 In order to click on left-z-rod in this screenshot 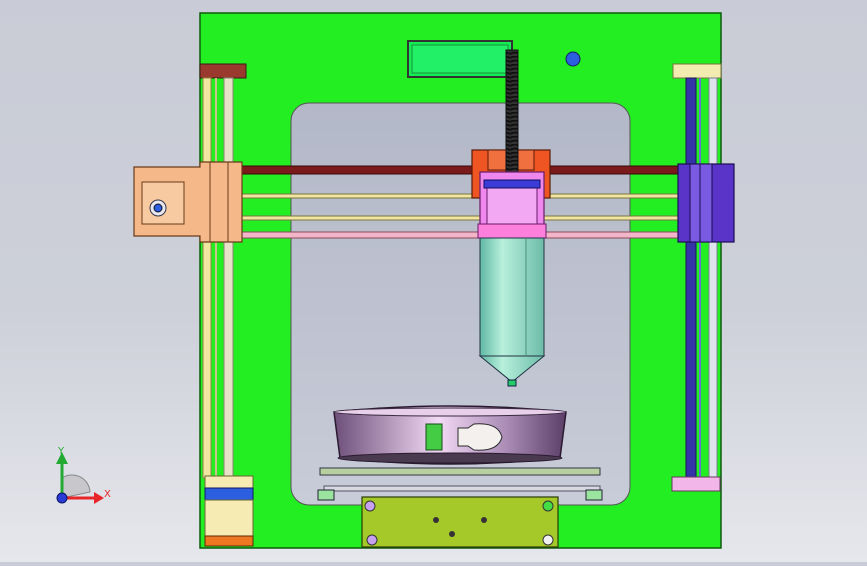, I will do `click(207, 278)`.